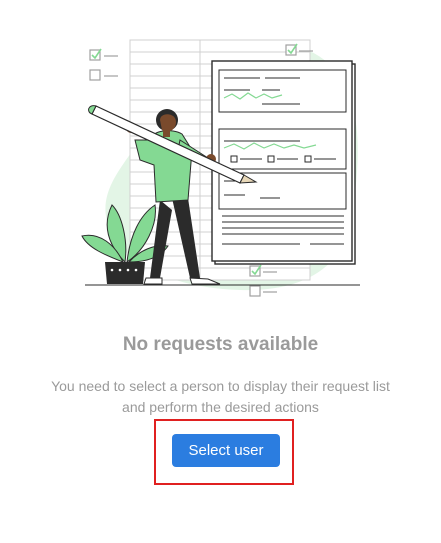  What do you see at coordinates (283, 162) in the screenshot?
I see `document-form` at bounding box center [283, 162].